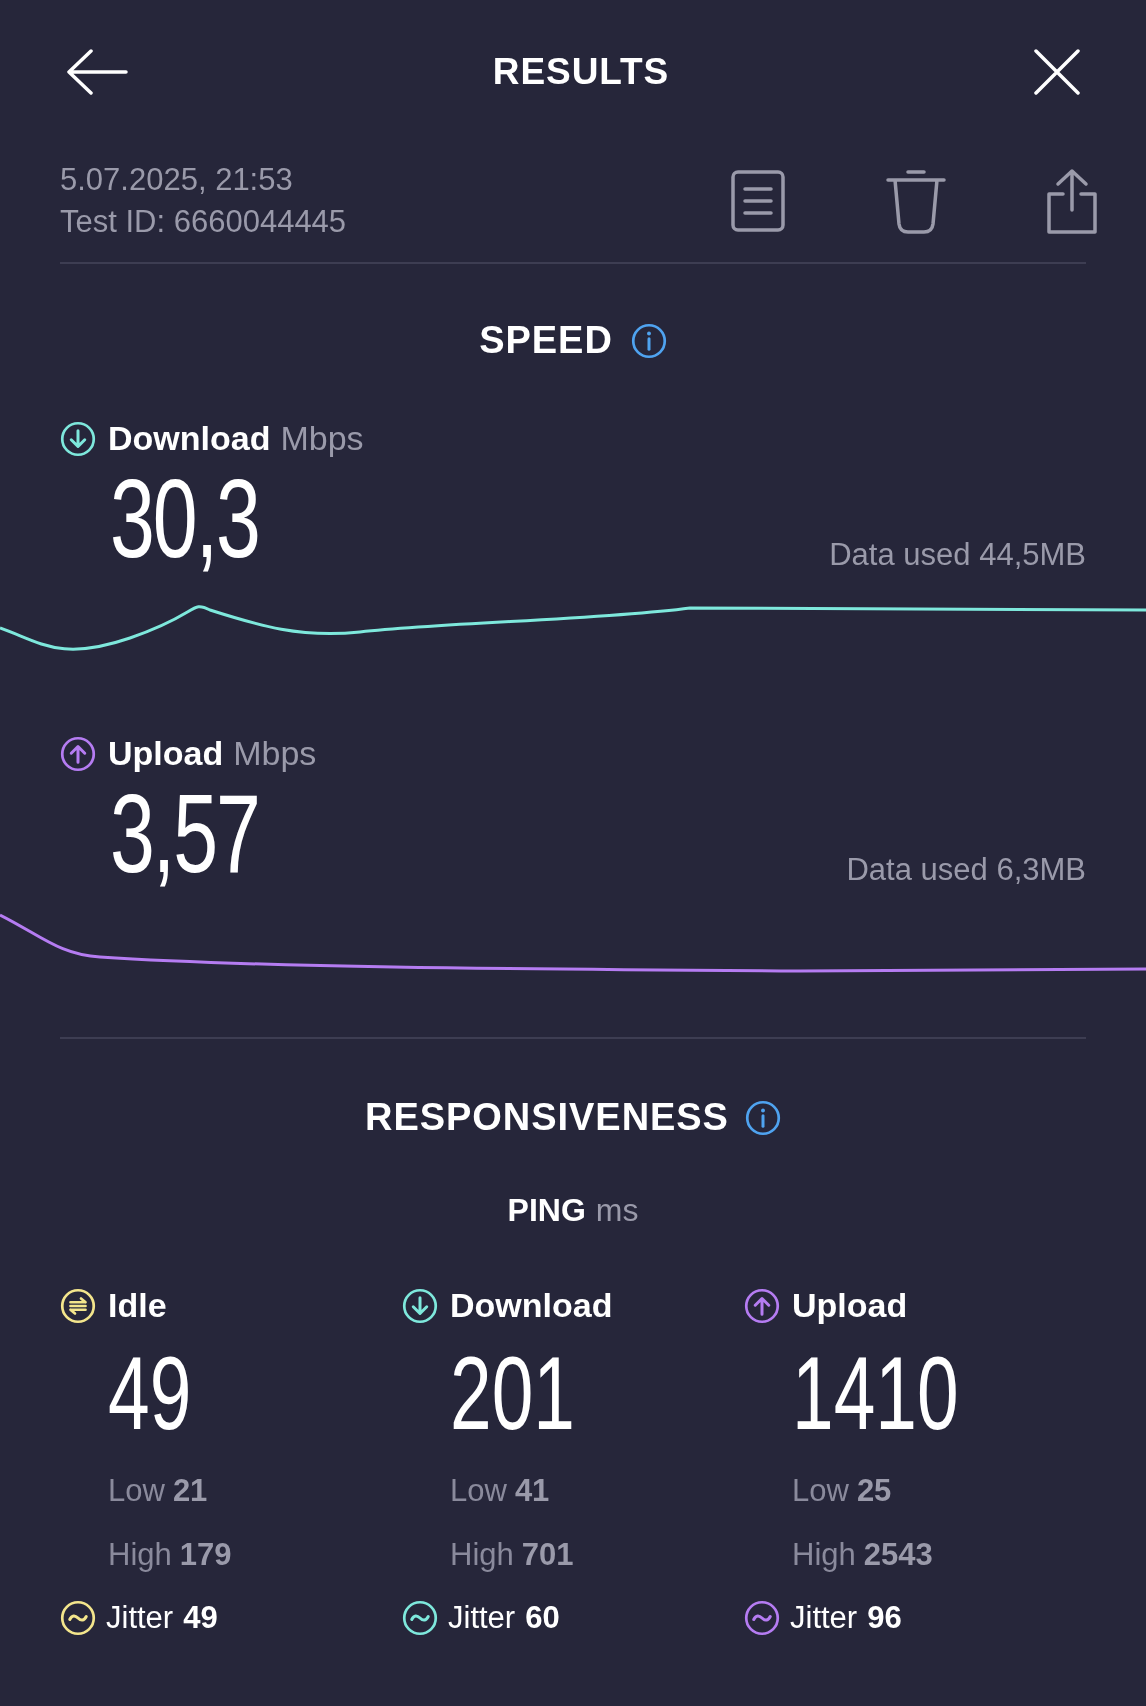 This screenshot has height=1706, width=1146. Describe the element at coordinates (898, 1555) in the screenshot. I see `high-value: 2543` at that location.